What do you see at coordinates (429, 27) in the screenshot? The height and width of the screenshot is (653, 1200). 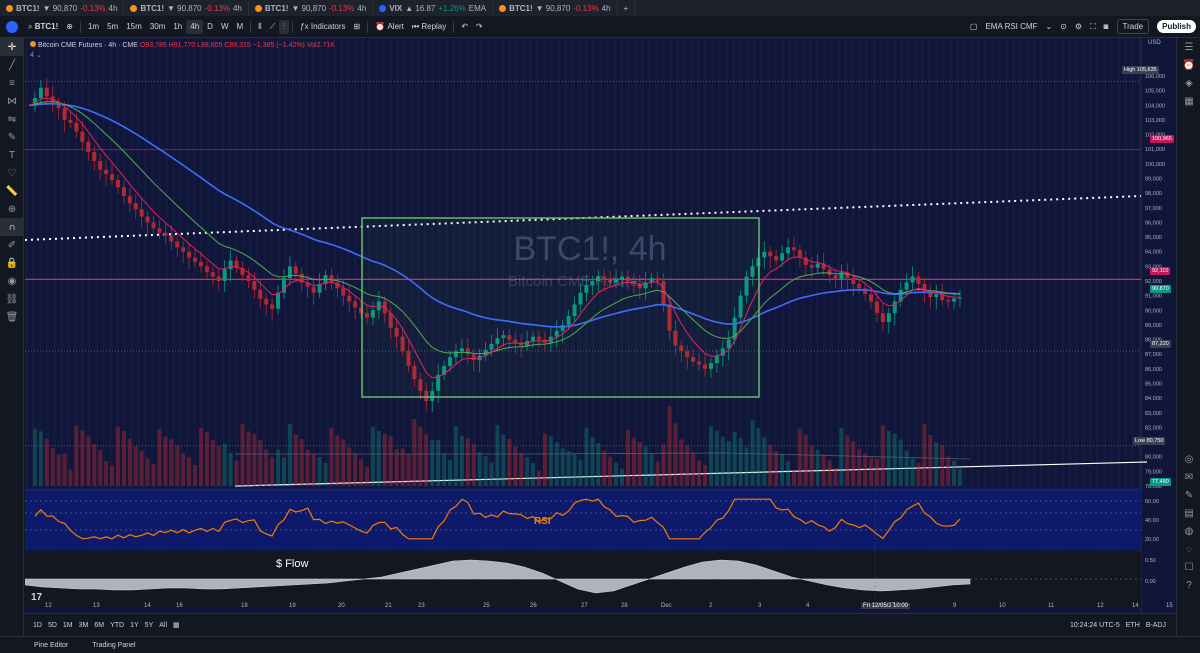 I see `replay-button: ⏮ Replay` at bounding box center [429, 27].